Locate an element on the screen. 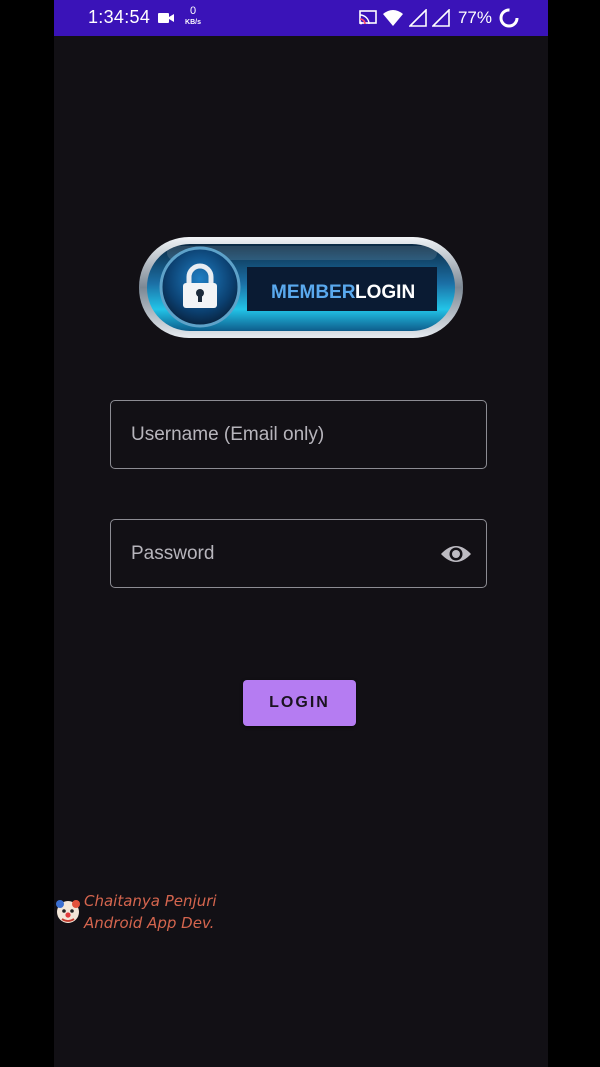 Image resolution: width=600 pixels, height=1067 pixels. video-camera-icon is located at coordinates (166, 18).